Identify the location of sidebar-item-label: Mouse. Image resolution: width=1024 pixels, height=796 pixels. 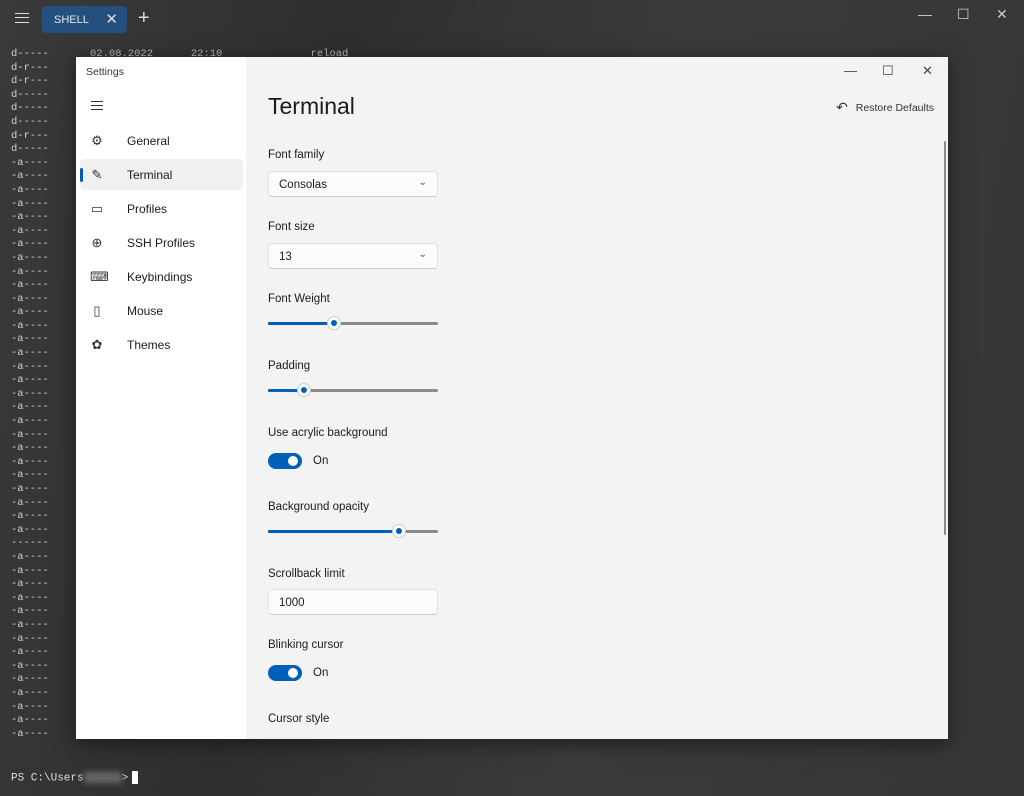
(145, 310).